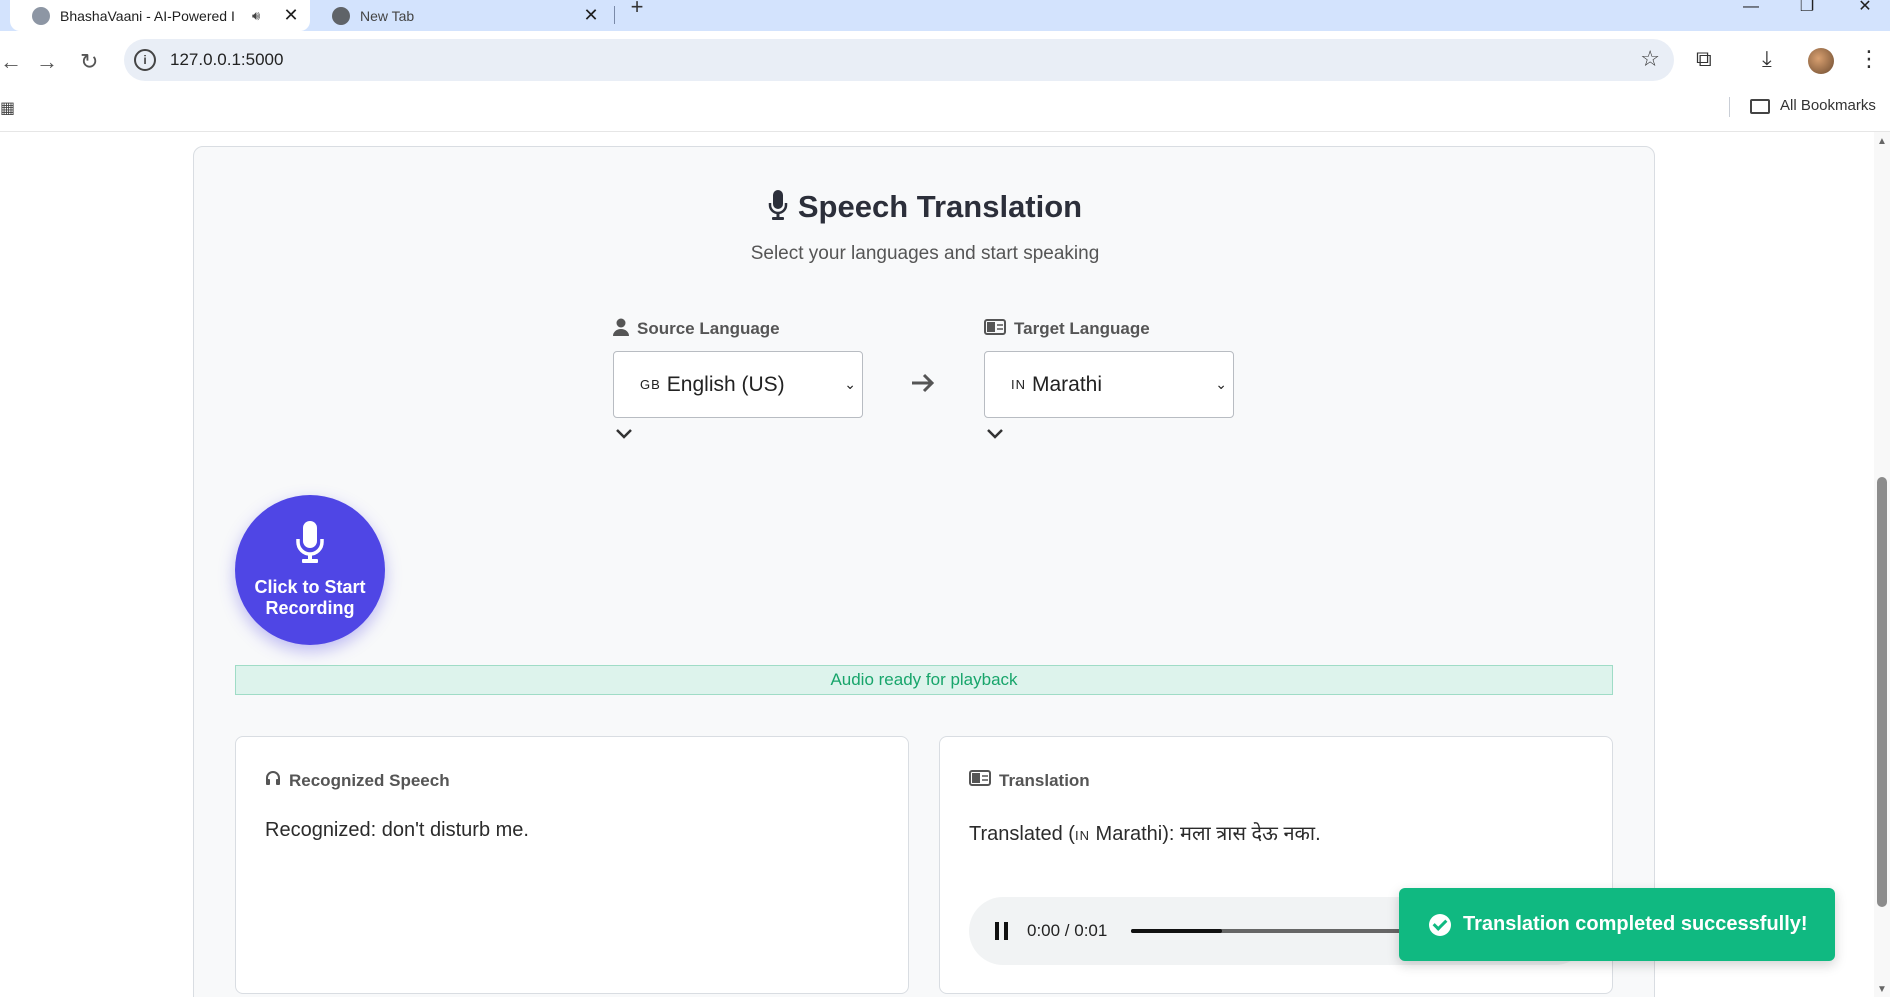 Image resolution: width=1890 pixels, height=997 pixels. Describe the element at coordinates (387, 15) in the screenshot. I see `tab-title: New Tab` at that location.